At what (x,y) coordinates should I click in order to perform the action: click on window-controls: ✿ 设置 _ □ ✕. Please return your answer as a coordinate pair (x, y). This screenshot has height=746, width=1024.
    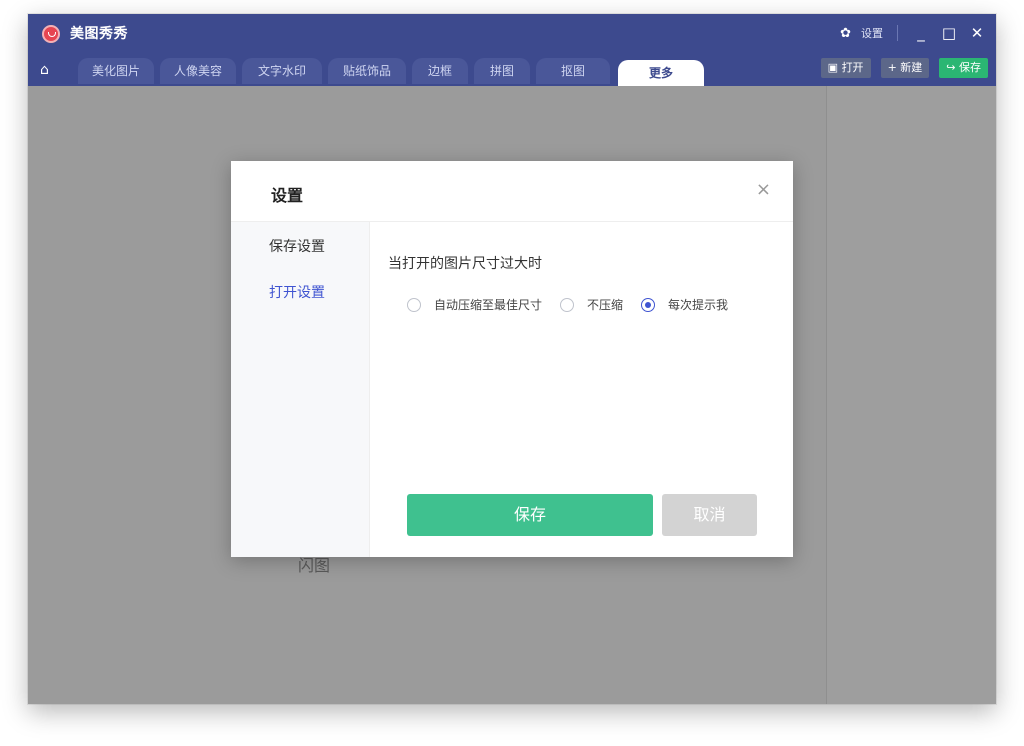
    Looking at the image, I should click on (913, 33).